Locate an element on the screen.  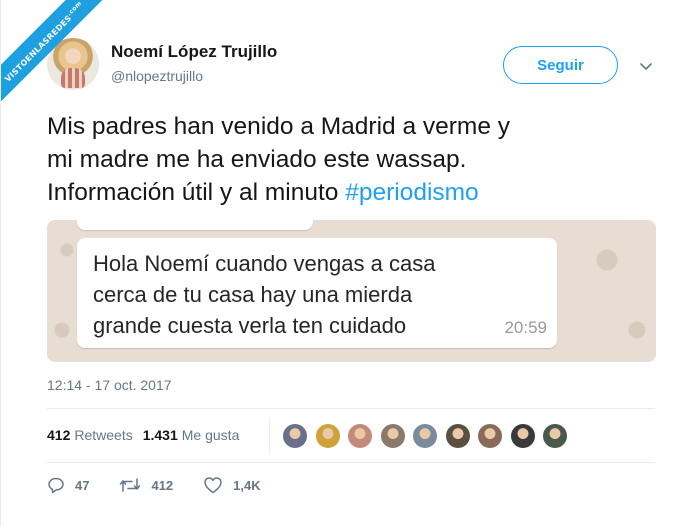
tweet-line: mi madre me ha enviado este wassap. is located at coordinates (257, 159).